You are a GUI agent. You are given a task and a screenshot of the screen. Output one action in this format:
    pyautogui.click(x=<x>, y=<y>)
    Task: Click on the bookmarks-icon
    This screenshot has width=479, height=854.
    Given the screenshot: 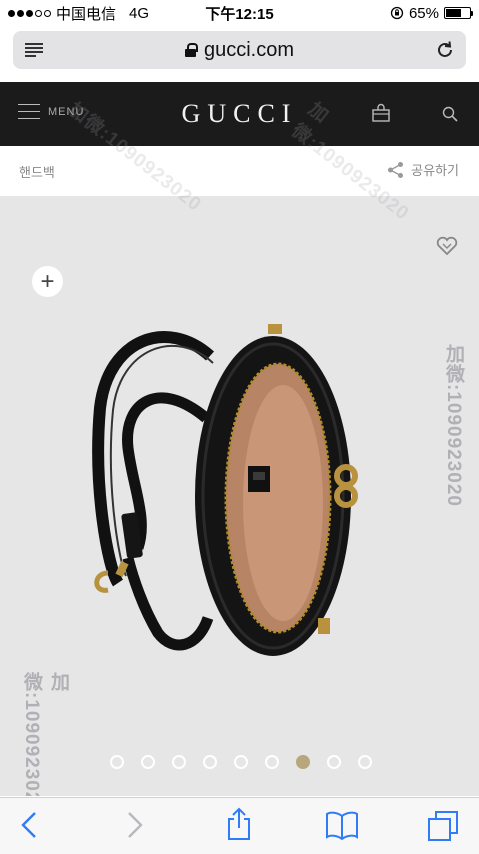 What is the action you would take?
    pyautogui.click(x=342, y=825)
    